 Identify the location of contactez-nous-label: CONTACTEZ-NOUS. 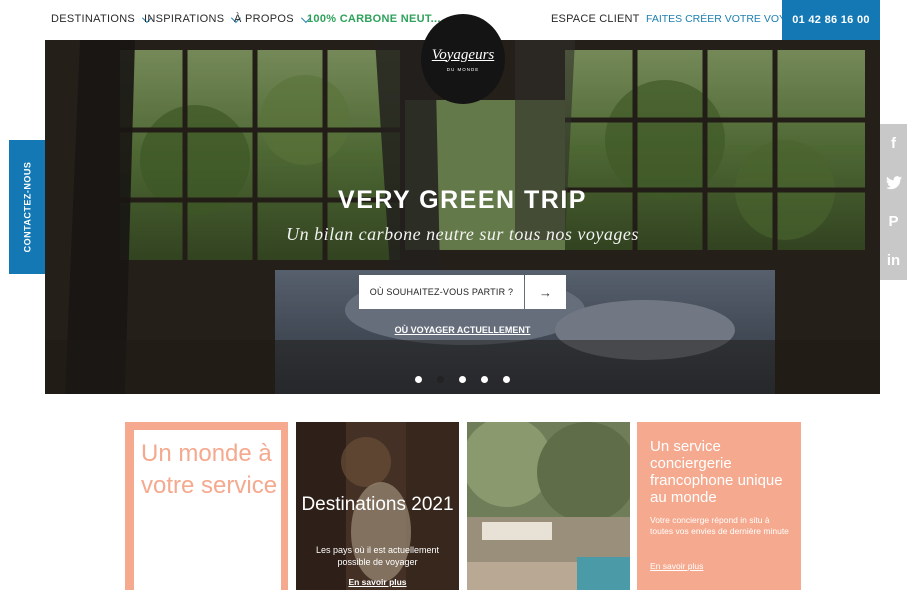
(27, 207).